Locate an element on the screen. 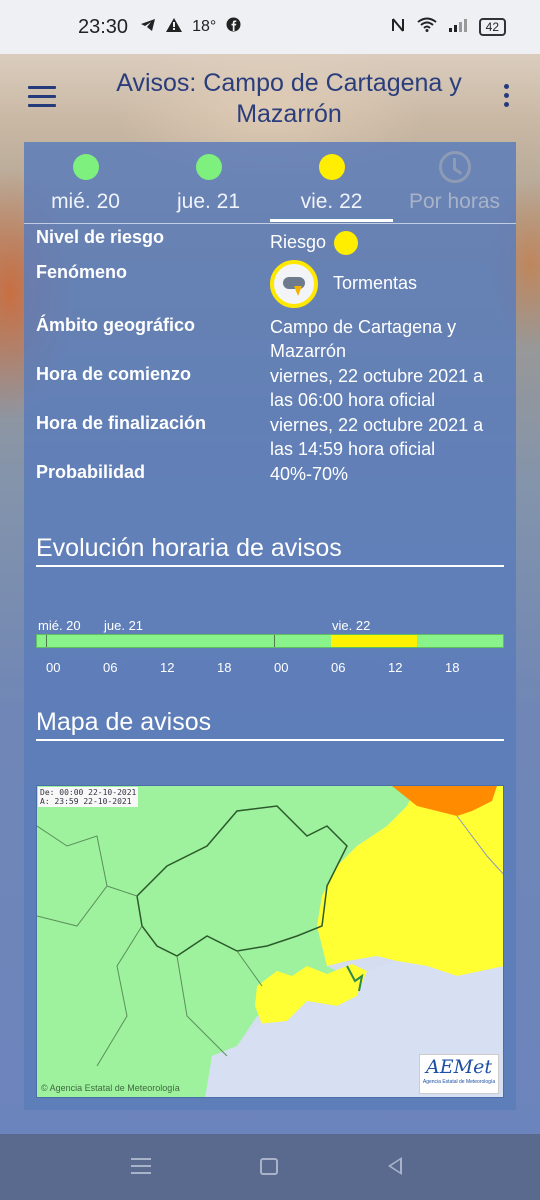  map-agency-credit: © Agencia Estatal de Meteorología is located at coordinates (110, 1088).